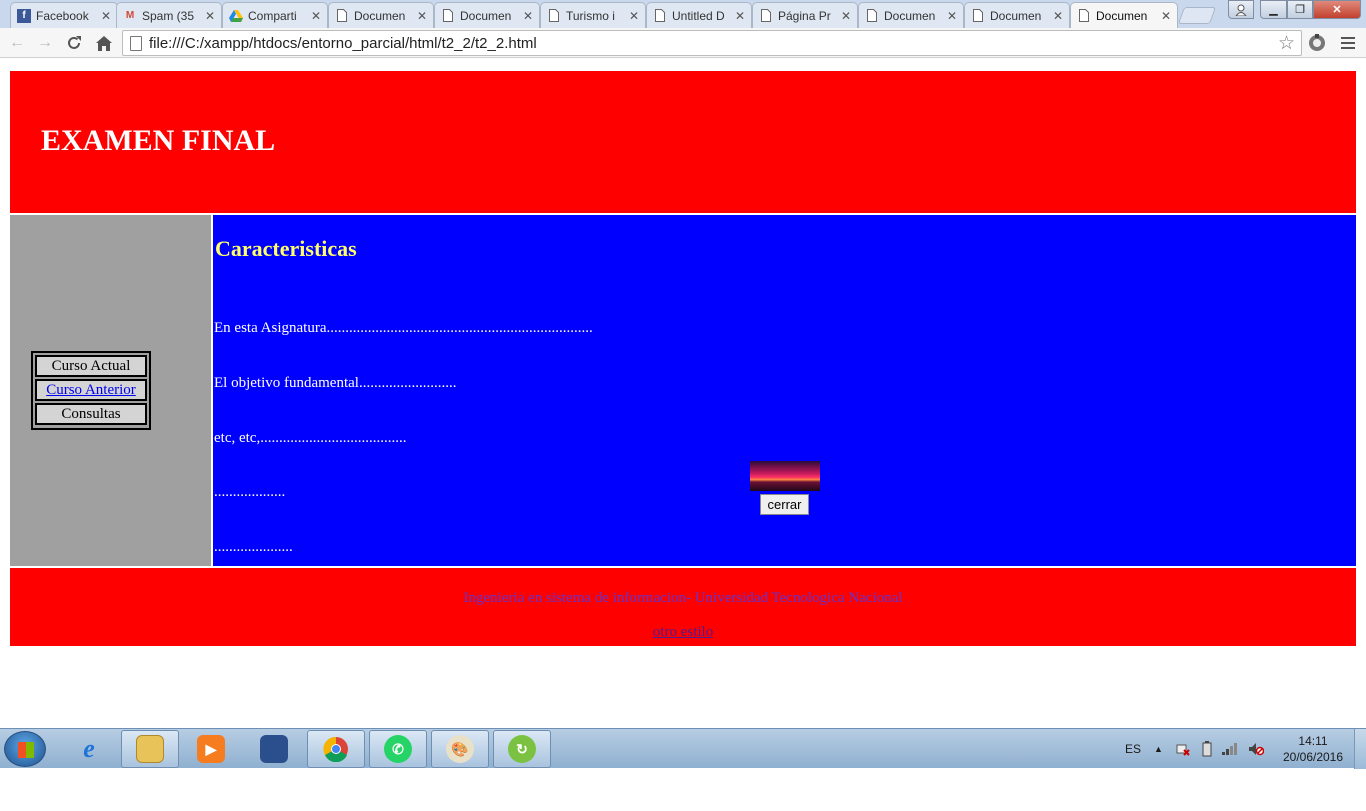  I want to click on media-player-icon: ▶, so click(211, 749).